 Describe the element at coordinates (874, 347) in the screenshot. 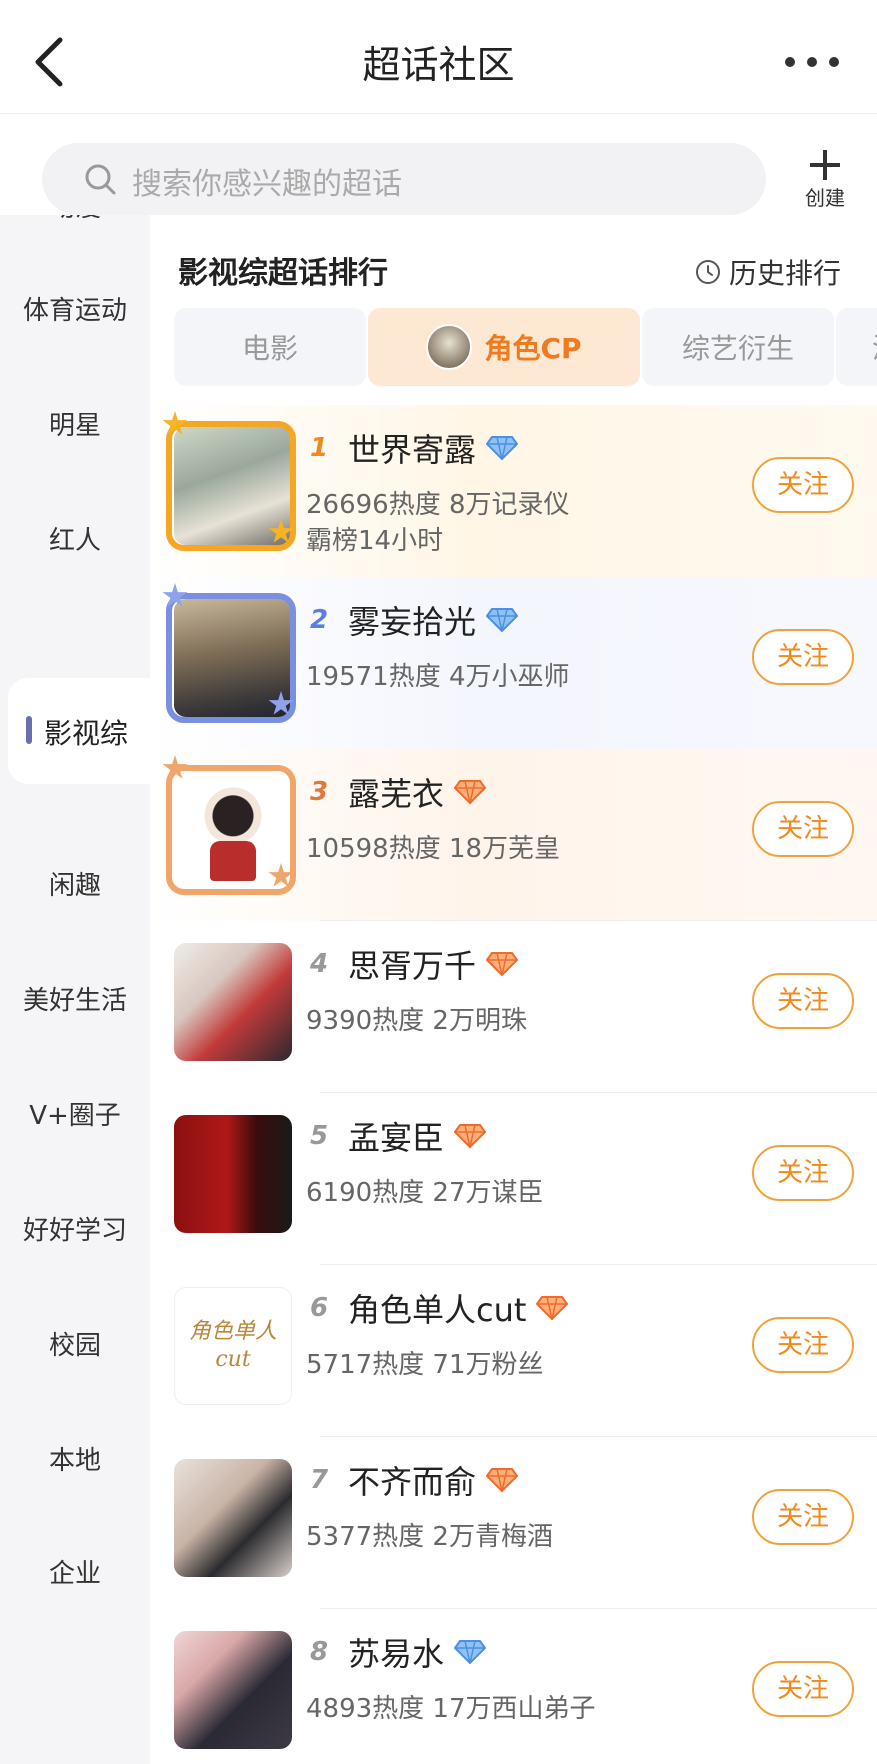

I see `tab-label: 演` at that location.